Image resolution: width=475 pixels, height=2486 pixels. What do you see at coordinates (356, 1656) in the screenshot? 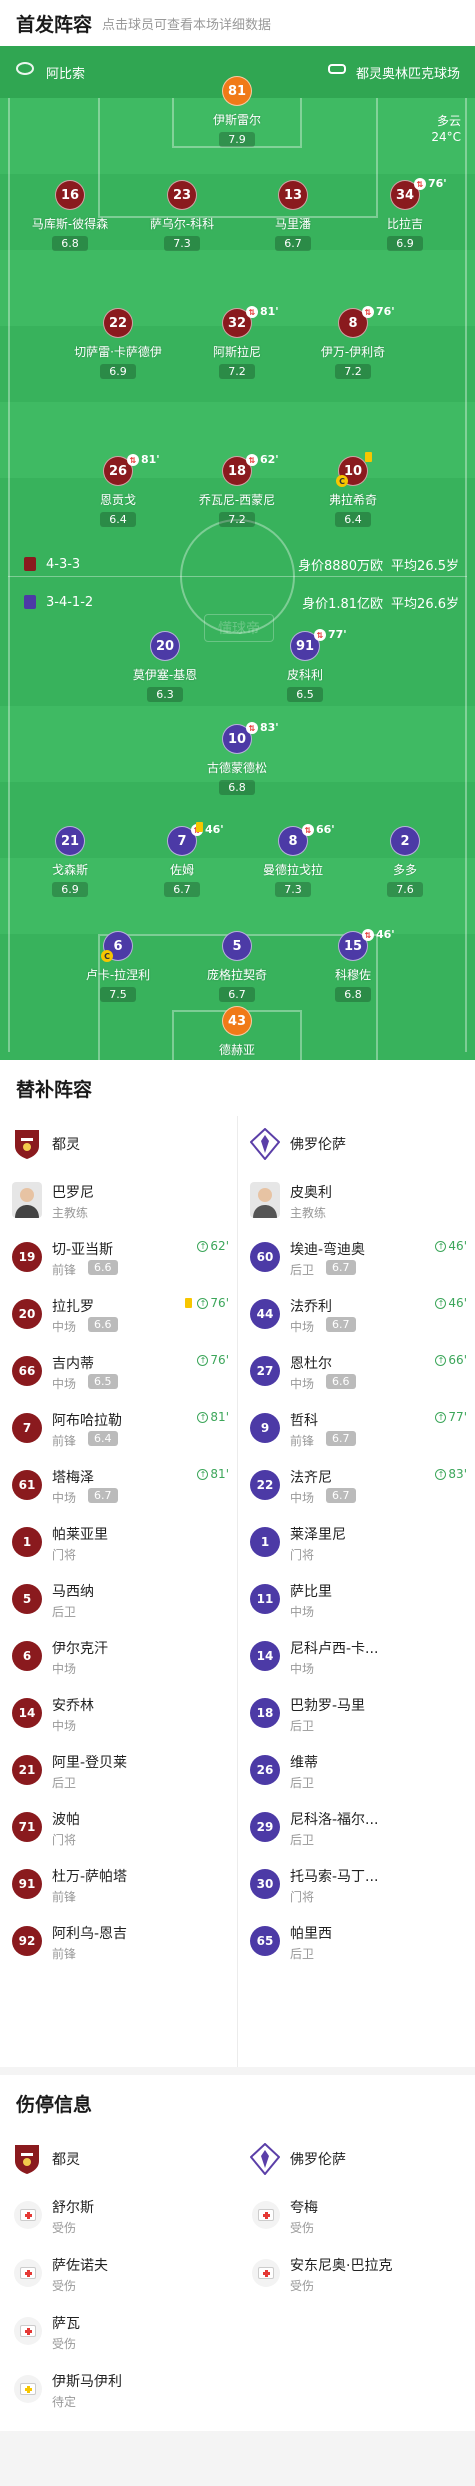
I see `sub-row: 14 尼科卢西-卡... 中场` at bounding box center [356, 1656].